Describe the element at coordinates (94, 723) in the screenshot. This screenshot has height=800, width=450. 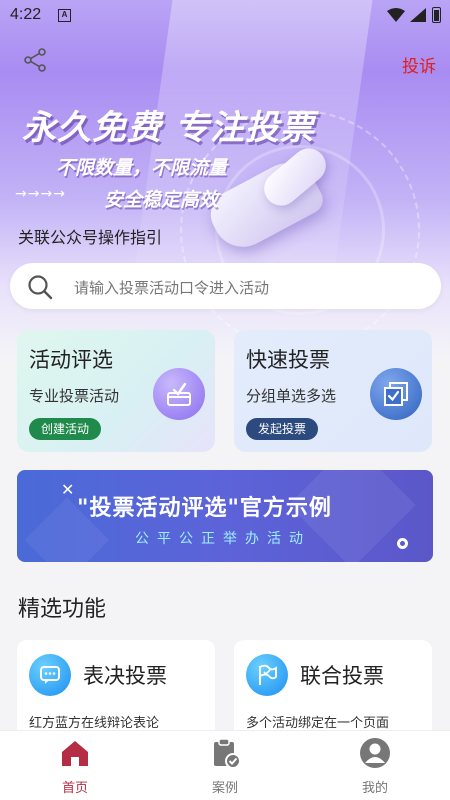
I see `feature-desc: 红方蓝方在线辩论表论` at that location.